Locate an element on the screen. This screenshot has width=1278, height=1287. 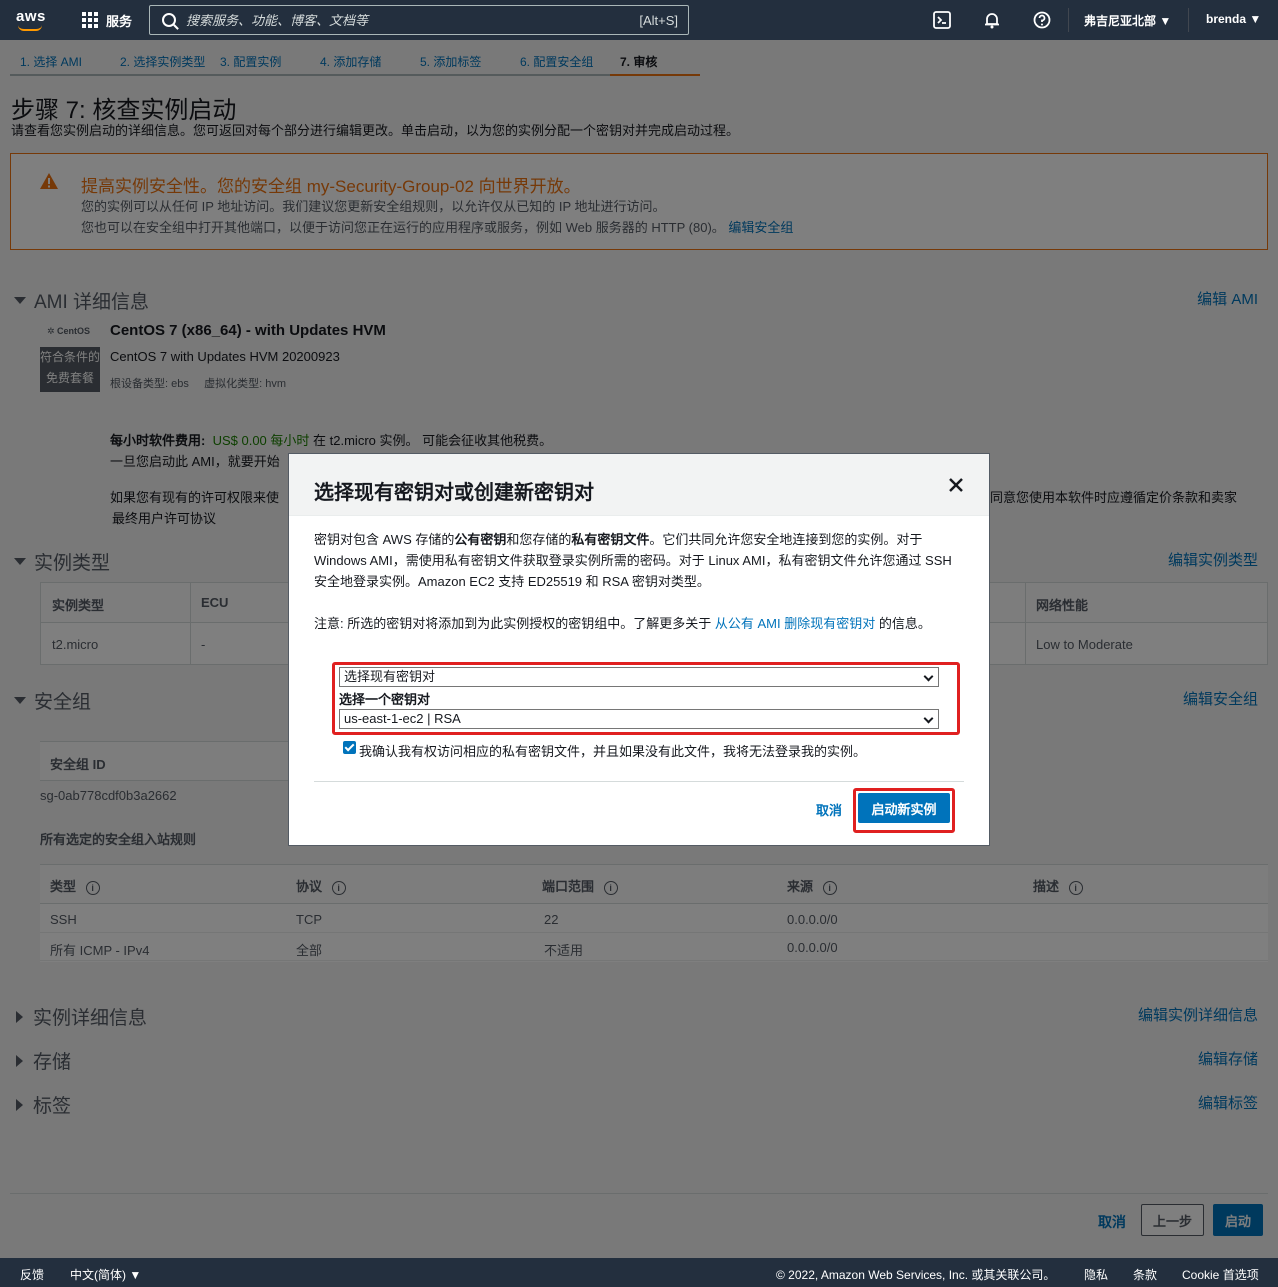
remove-key-pair-link: 从公有 AMI 删除现有密钥对 is located at coordinates (795, 623).